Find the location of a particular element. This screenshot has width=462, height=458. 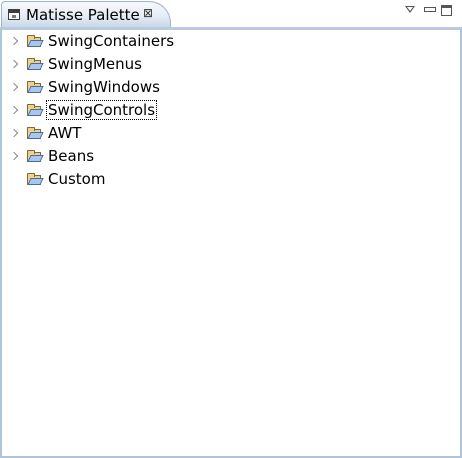

view-menu-icon is located at coordinates (410, 9).